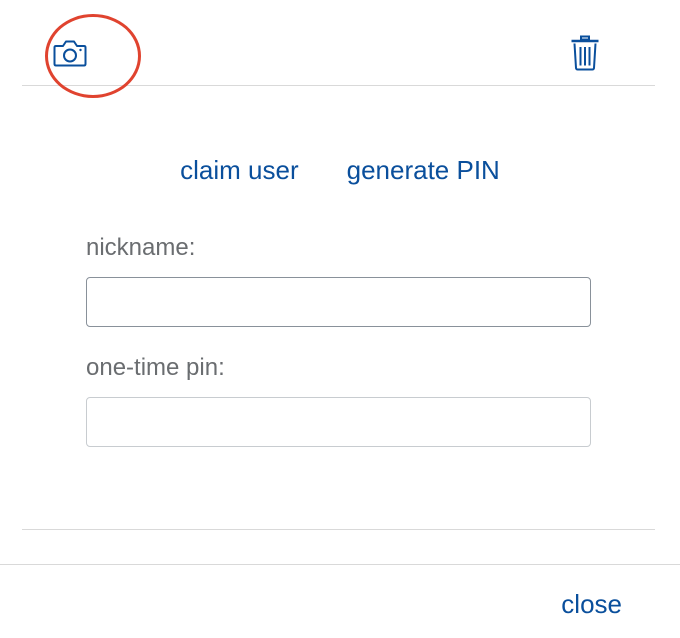 Image resolution: width=680 pixels, height=638 pixels. What do you see at coordinates (340, 564) in the screenshot?
I see `footer-divider` at bounding box center [340, 564].